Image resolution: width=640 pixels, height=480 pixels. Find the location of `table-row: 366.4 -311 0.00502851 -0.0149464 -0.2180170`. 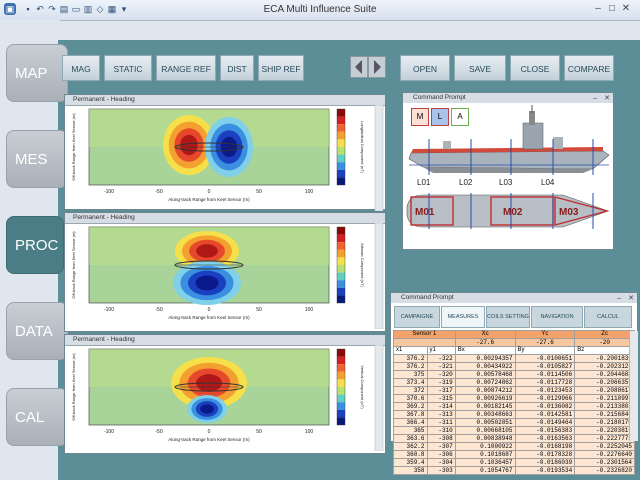

table-row: 366.4 -311 0.00502851 -0.0149464 -0.2180170 is located at coordinates (514, 422).